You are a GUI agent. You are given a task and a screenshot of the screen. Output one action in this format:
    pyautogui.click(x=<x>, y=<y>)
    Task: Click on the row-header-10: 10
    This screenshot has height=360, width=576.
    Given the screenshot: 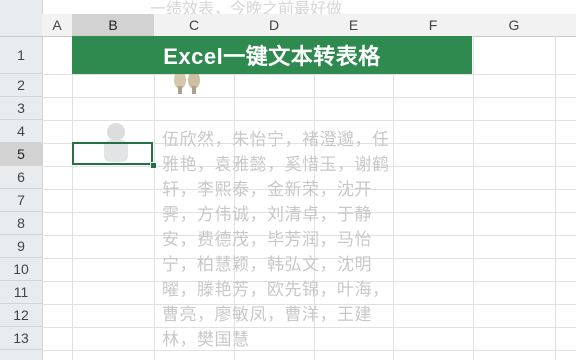 What is the action you would take?
    pyautogui.click(x=21, y=269)
    